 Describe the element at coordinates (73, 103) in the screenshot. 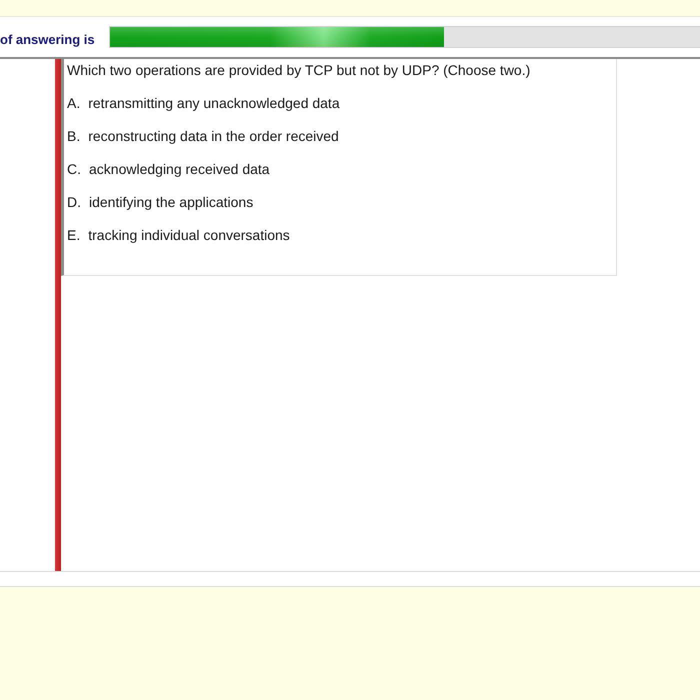

I see `option-letter: A.` at that location.